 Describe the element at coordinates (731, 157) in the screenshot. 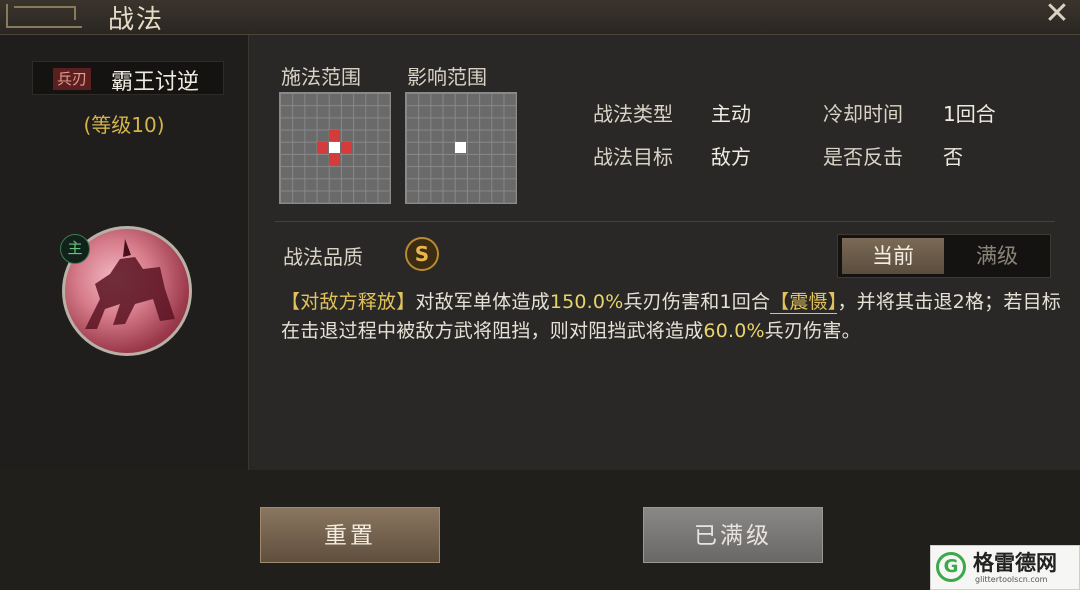

I see `skill-target-value: 敌方` at that location.